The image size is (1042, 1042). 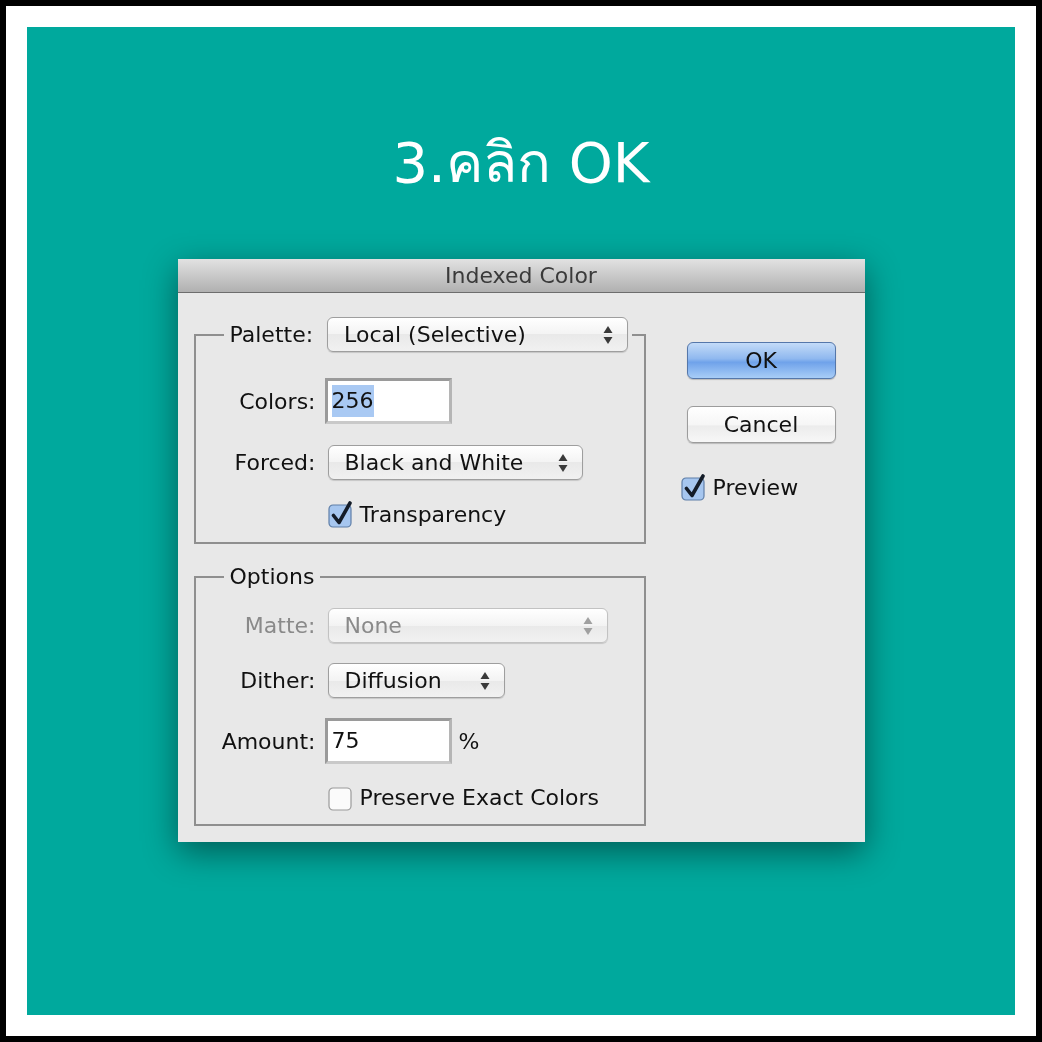 I want to click on dropdown: Local (Selective), so click(x=478, y=334).